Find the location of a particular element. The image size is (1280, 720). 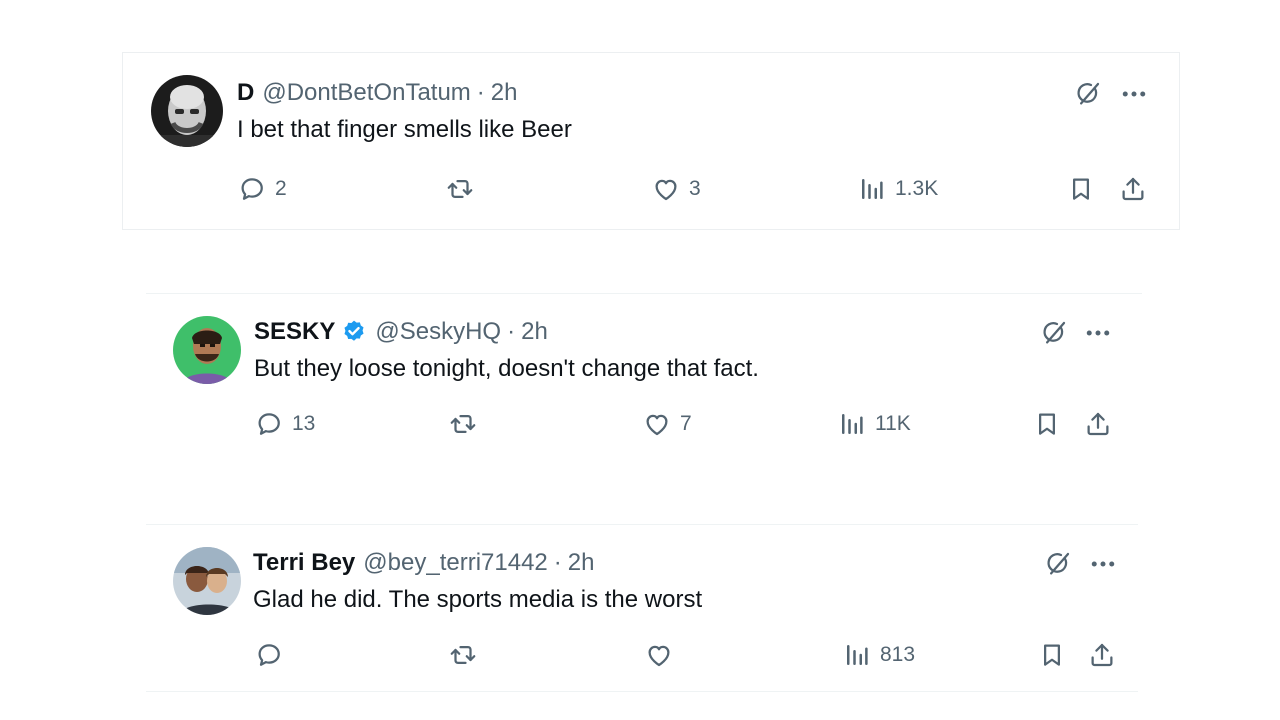

like-button: 3 is located at coordinates (676, 189).